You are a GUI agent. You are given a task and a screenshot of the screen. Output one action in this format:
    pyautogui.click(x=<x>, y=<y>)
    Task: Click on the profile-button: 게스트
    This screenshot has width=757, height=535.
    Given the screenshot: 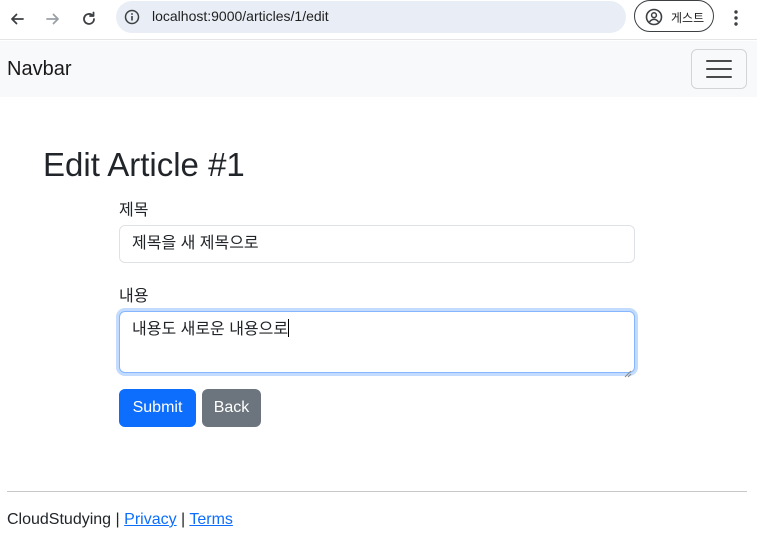 What is the action you would take?
    pyautogui.click(x=674, y=16)
    